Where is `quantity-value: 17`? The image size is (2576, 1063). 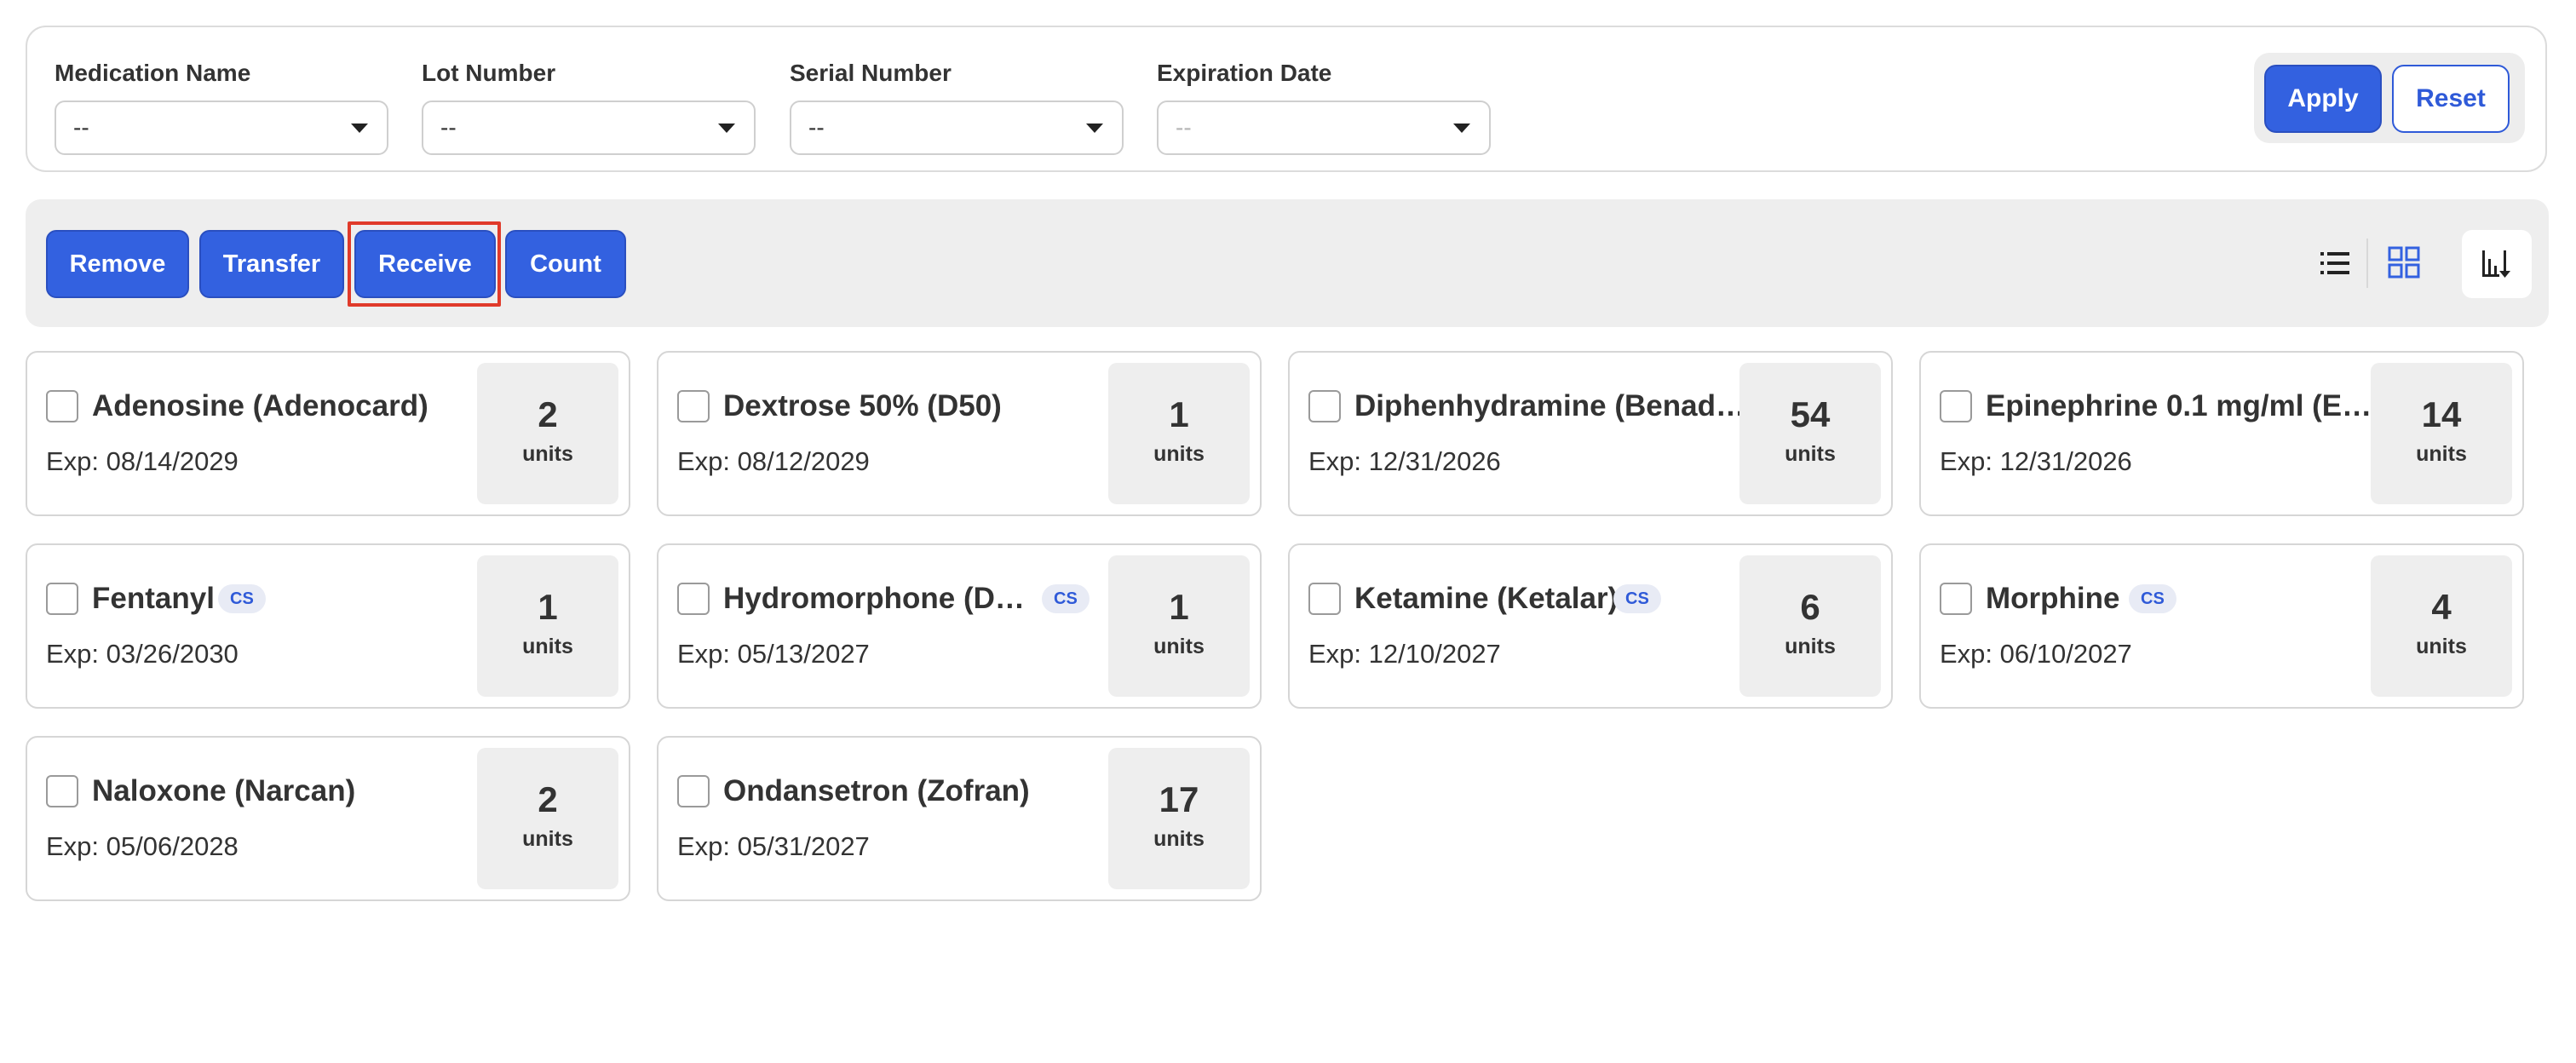
quantity-value: 17 is located at coordinates (1179, 799).